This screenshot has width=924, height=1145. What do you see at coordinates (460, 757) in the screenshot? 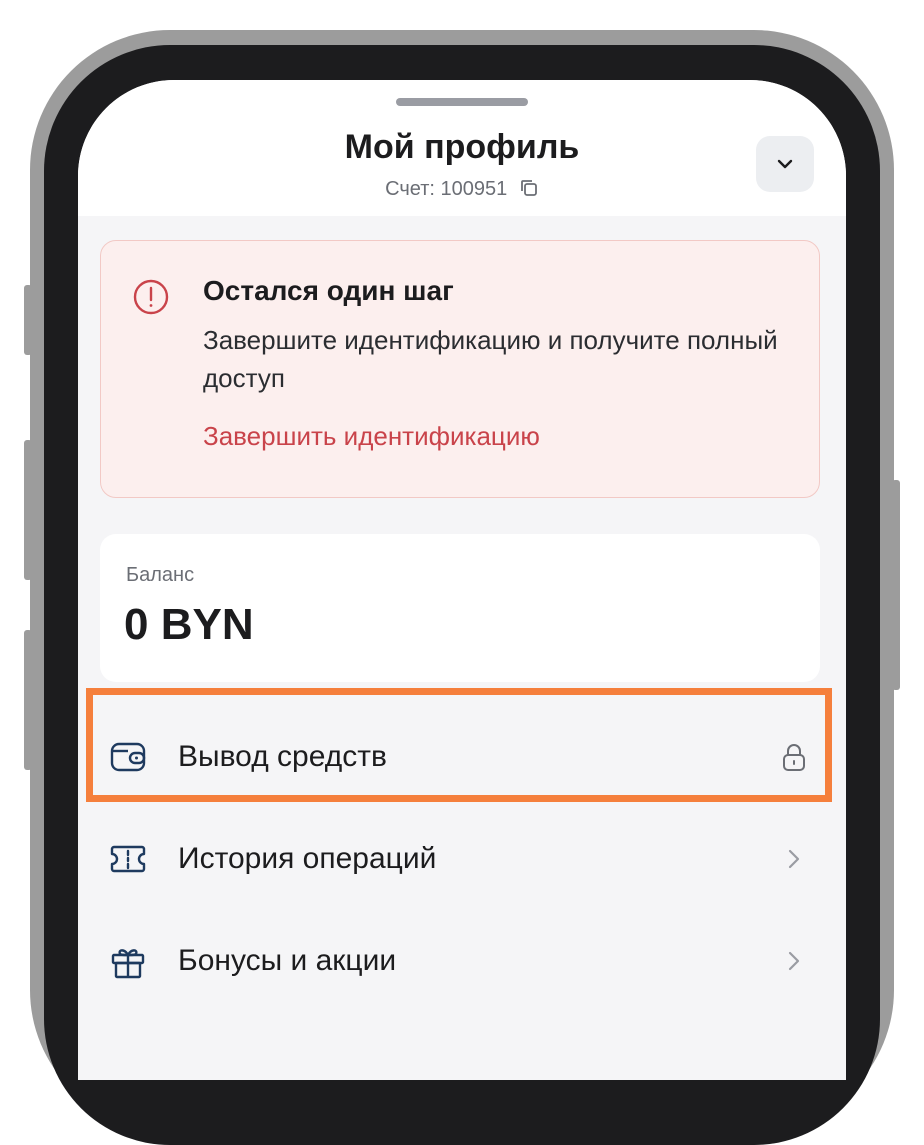
I see `menu-item-withdrawal: Вывод средств` at bounding box center [460, 757].